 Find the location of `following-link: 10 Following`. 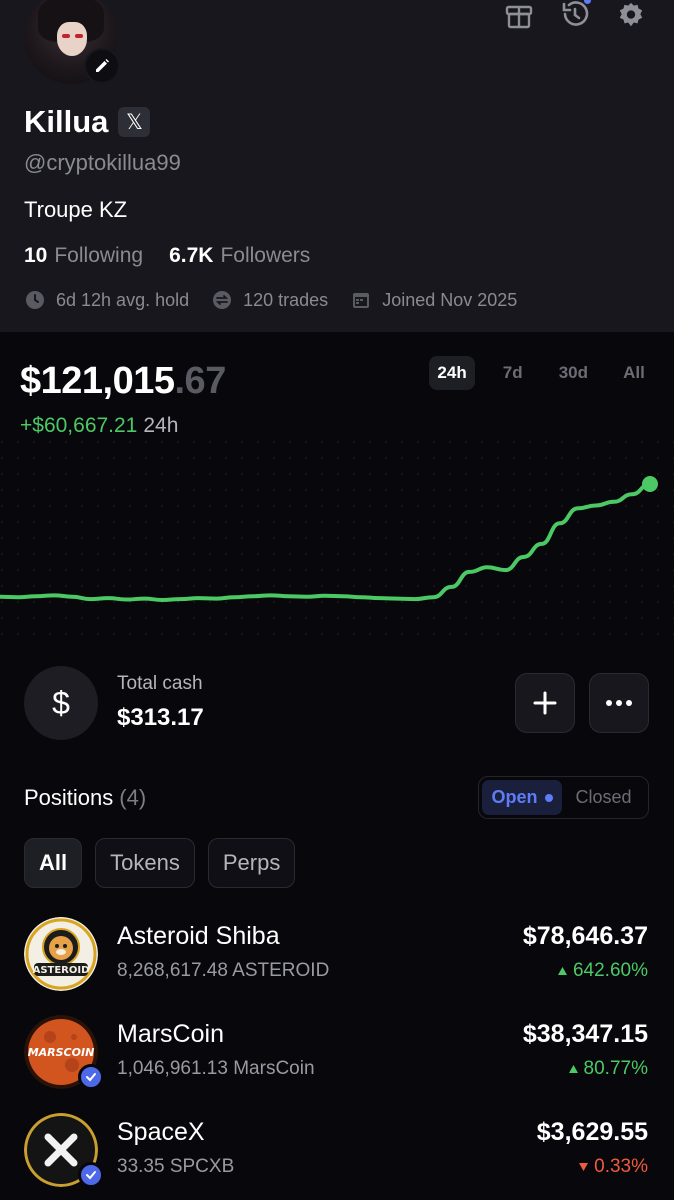

following-link: 10 Following is located at coordinates (83, 256).